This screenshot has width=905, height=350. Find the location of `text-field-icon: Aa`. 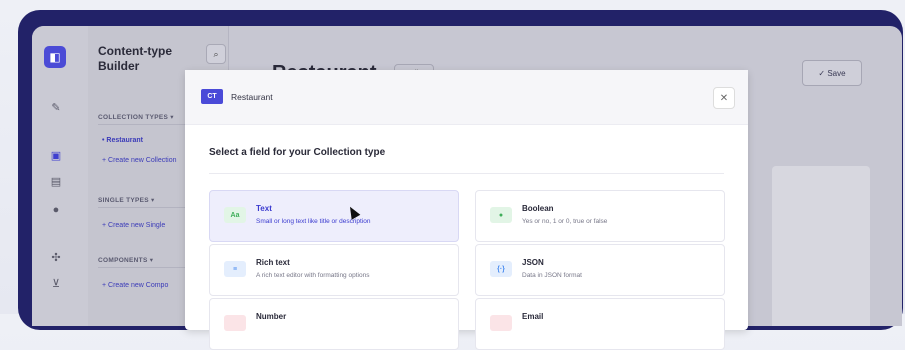

text-field-icon: Aa is located at coordinates (235, 215).